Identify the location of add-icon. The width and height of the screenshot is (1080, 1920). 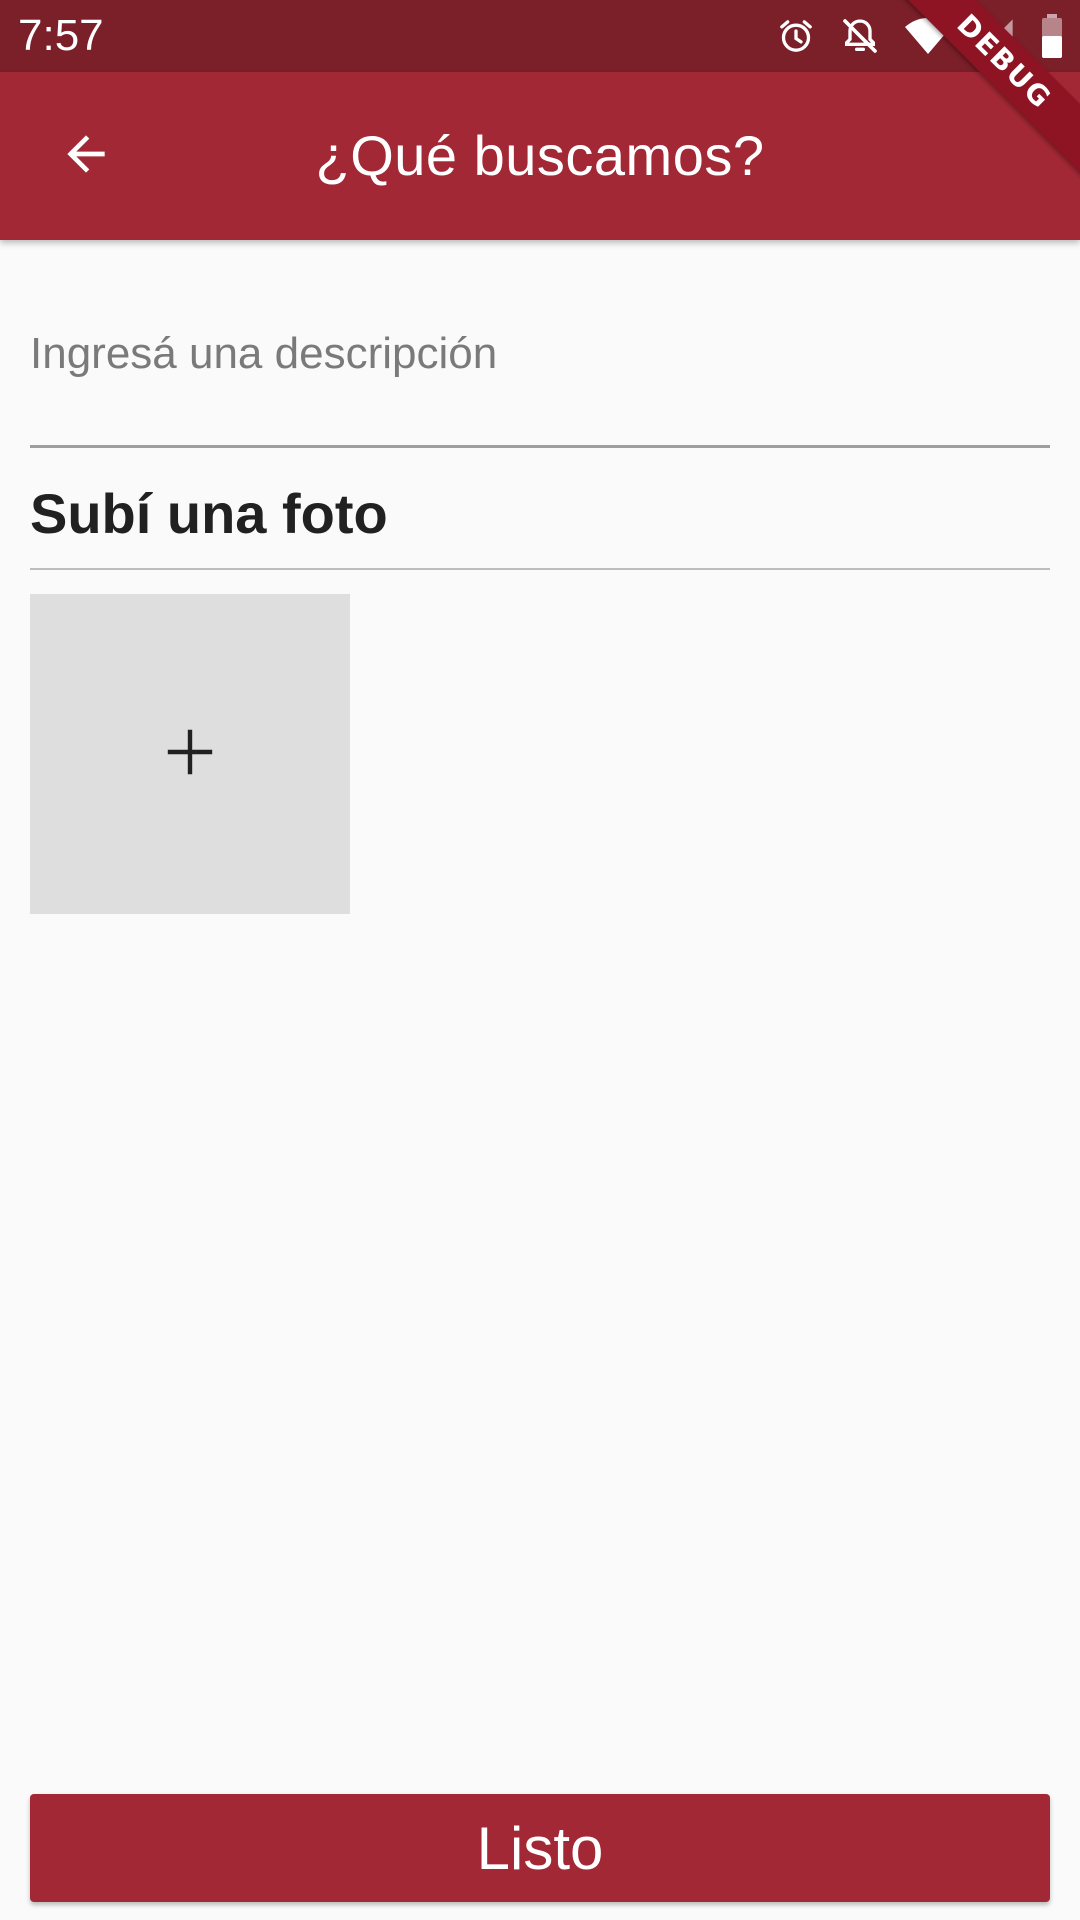
(190, 754).